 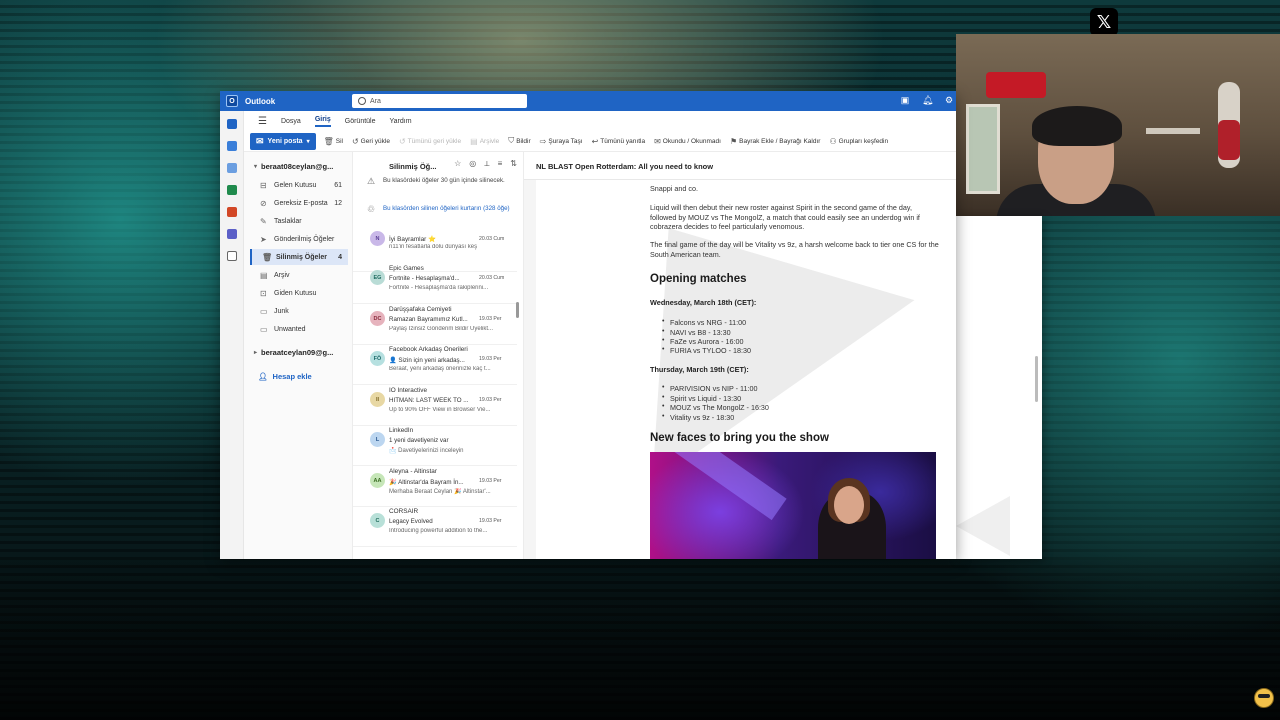 What do you see at coordinates (702, 417) in the screenshot?
I see `match-item: Vitality vs 9z - 18:30` at bounding box center [702, 417].